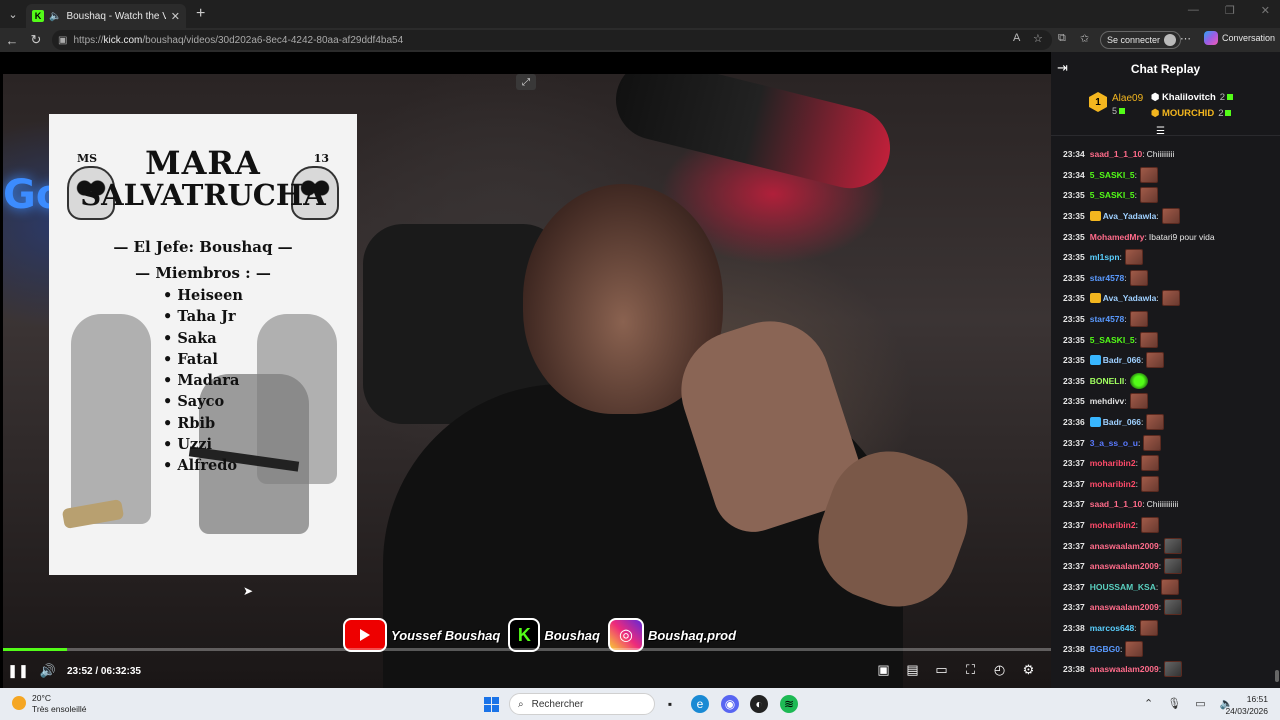  I want to click on progress-bar, so click(527, 649).